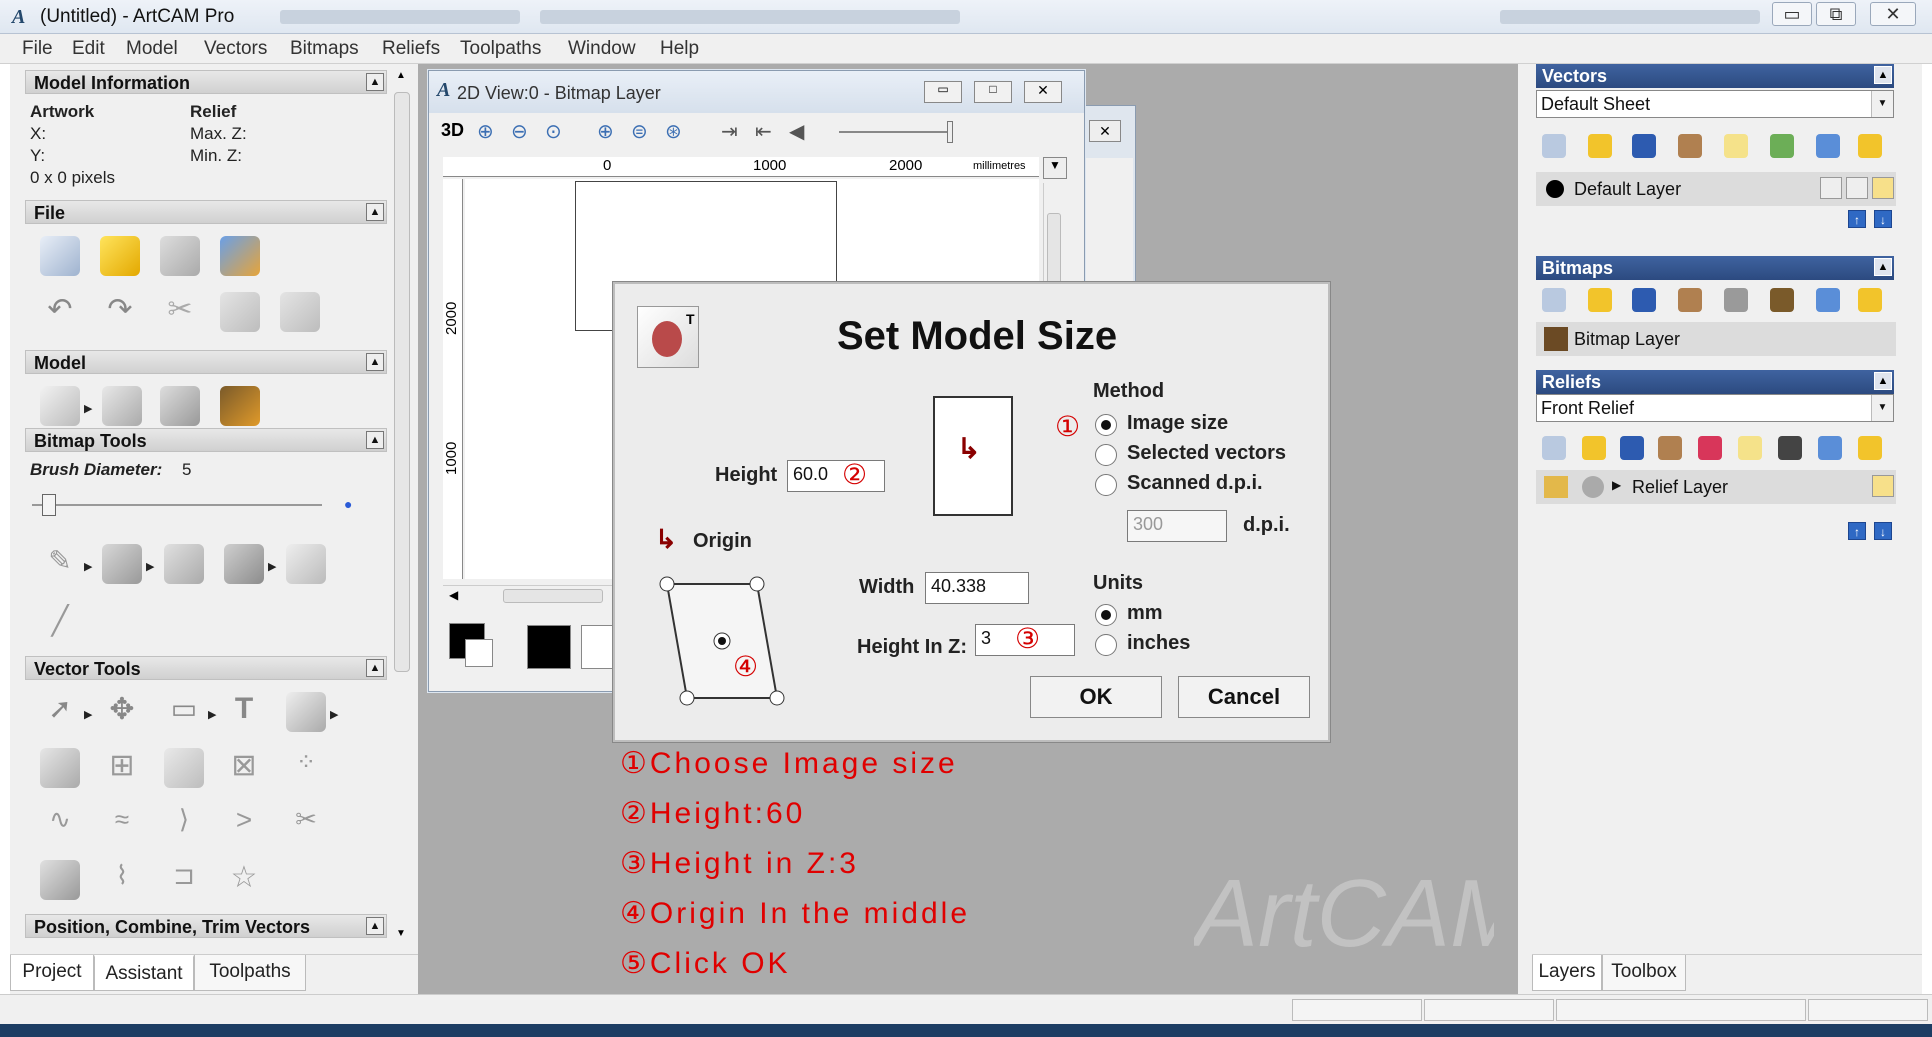  I want to click on close-button: ✕, so click(1893, 14).